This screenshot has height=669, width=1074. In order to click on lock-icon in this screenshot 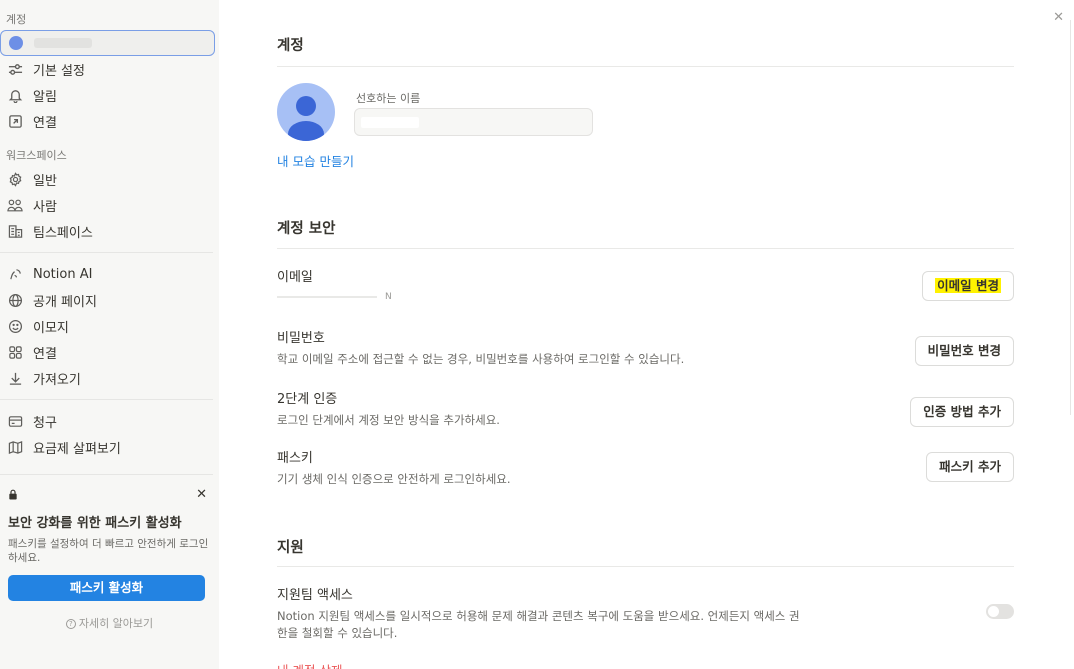, I will do `click(13, 494)`.